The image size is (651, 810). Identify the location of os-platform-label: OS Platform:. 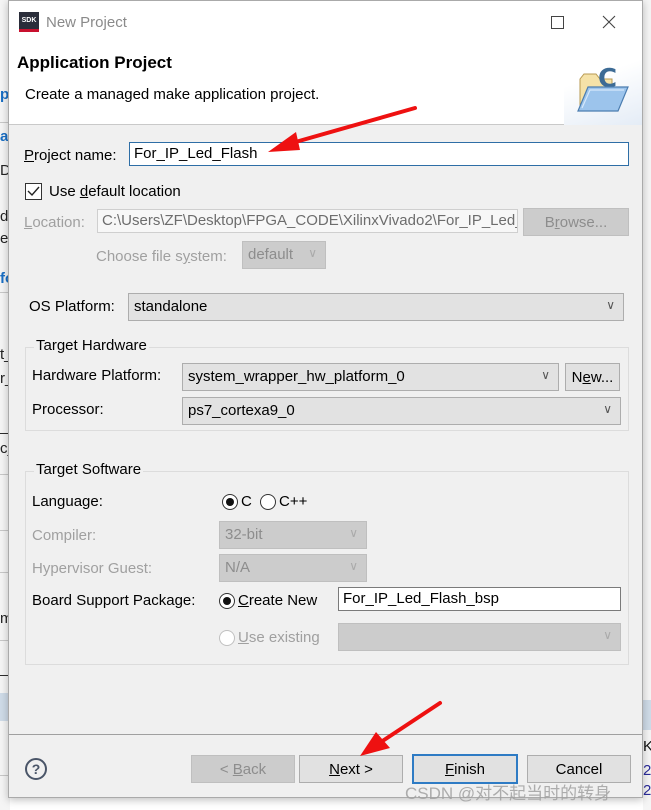
(72, 306).